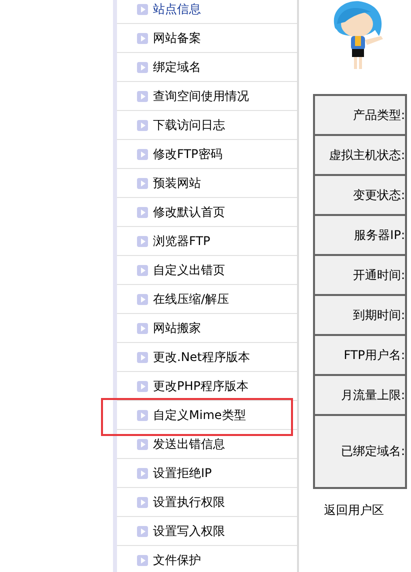  Describe the element at coordinates (207, 415) in the screenshot. I see `menu-item: 自定义Mime类型` at that location.